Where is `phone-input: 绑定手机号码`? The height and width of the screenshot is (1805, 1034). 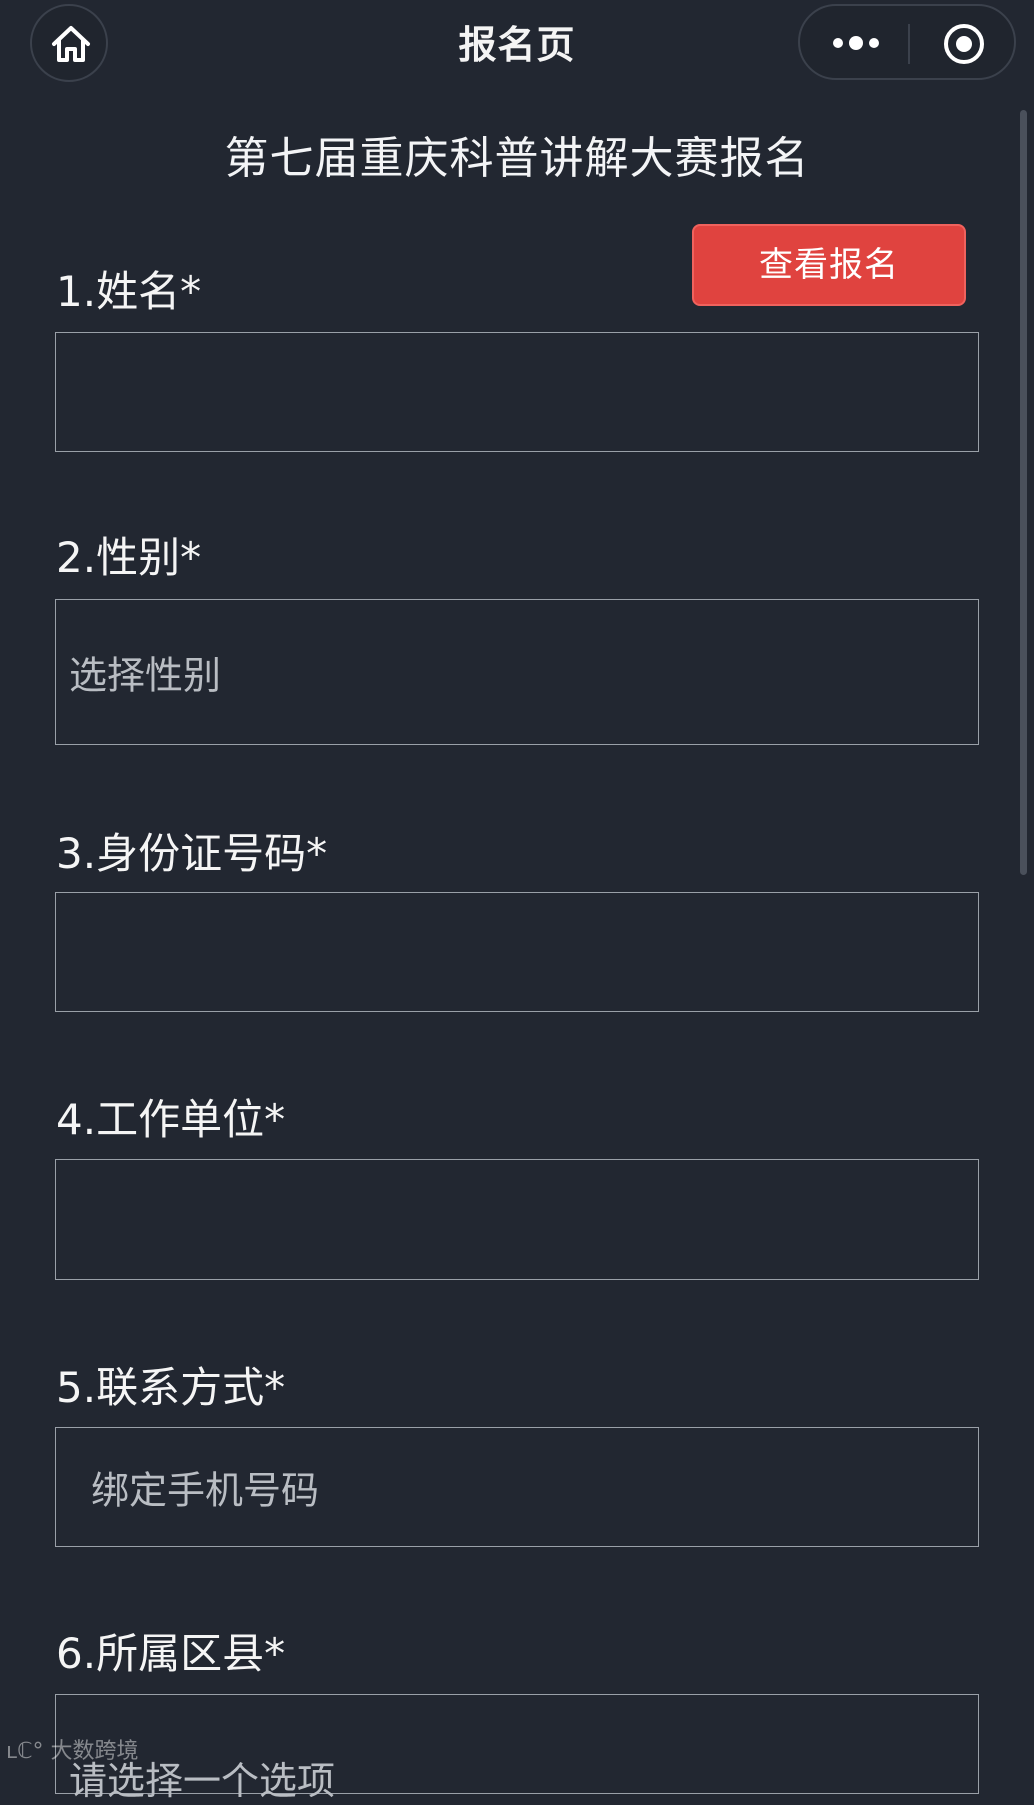 phone-input: 绑定手机号码 is located at coordinates (517, 1487).